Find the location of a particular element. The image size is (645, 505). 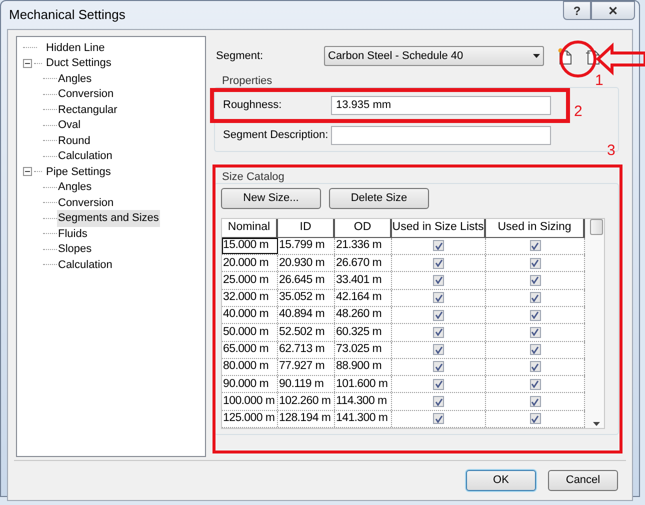

table-cell: 35.052 m is located at coordinates (306, 298).